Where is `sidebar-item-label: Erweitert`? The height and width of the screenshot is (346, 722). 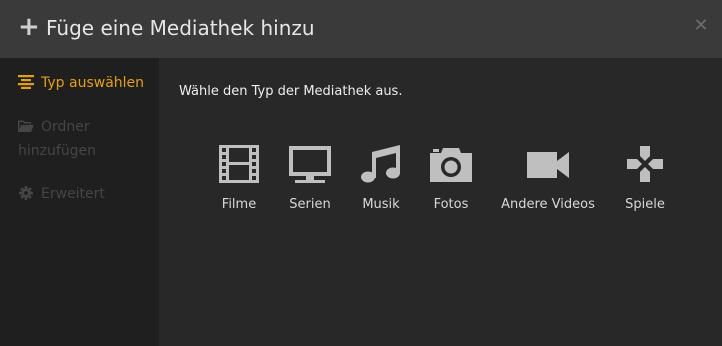
sidebar-item-label: Erweitert is located at coordinates (73, 194).